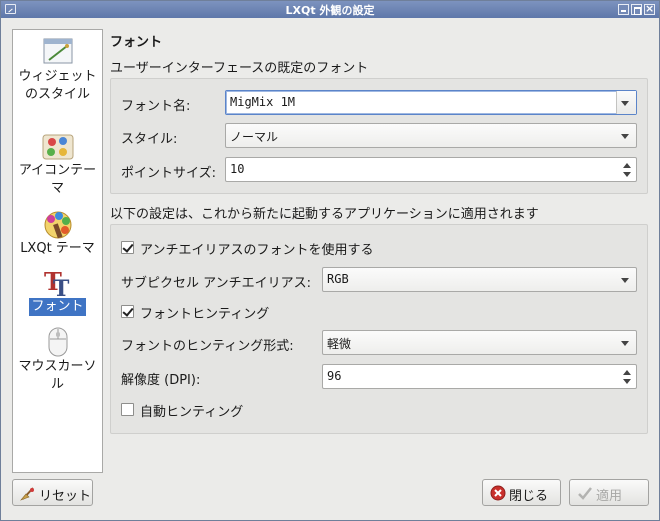 This screenshot has width=660, height=521. Describe the element at coordinates (431, 102) in the screenshot. I see `font-name-combo: MigMix 1M` at that location.